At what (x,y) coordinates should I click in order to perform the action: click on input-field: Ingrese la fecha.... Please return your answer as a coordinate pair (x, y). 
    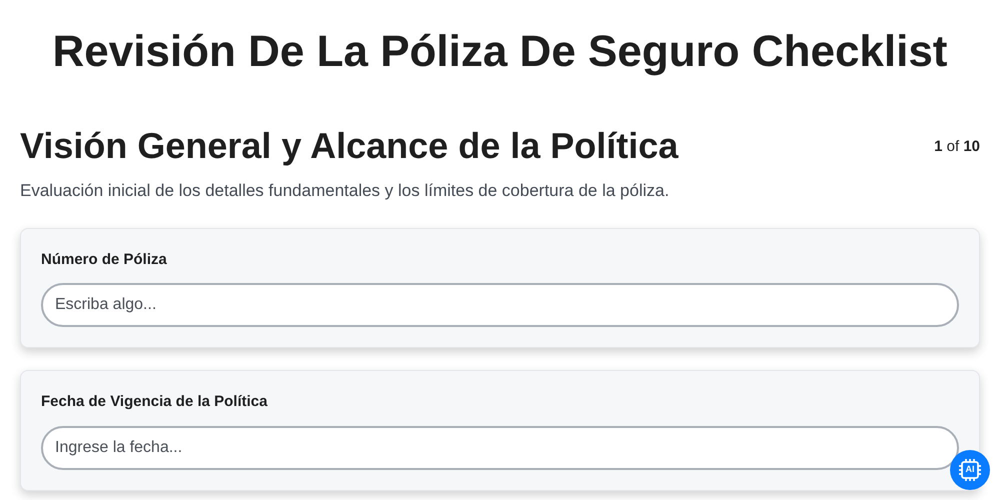
    Looking at the image, I should click on (500, 448).